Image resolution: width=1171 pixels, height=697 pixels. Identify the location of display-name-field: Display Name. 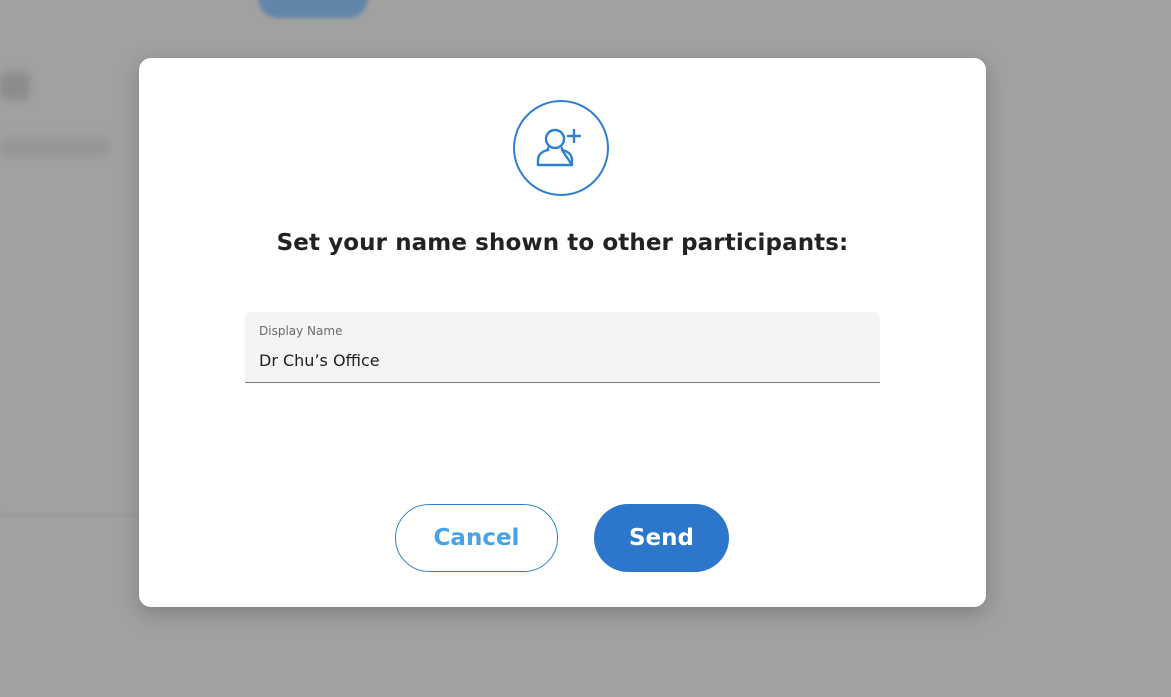
(562, 347).